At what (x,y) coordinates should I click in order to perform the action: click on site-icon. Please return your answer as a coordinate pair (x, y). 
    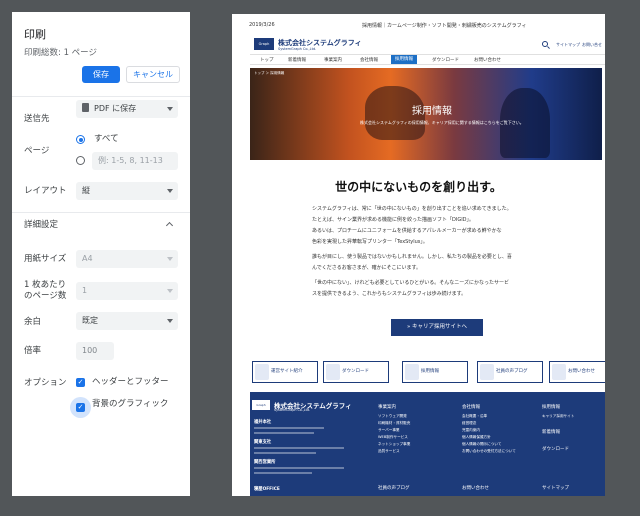
    Looking at the image, I should click on (262, 372).